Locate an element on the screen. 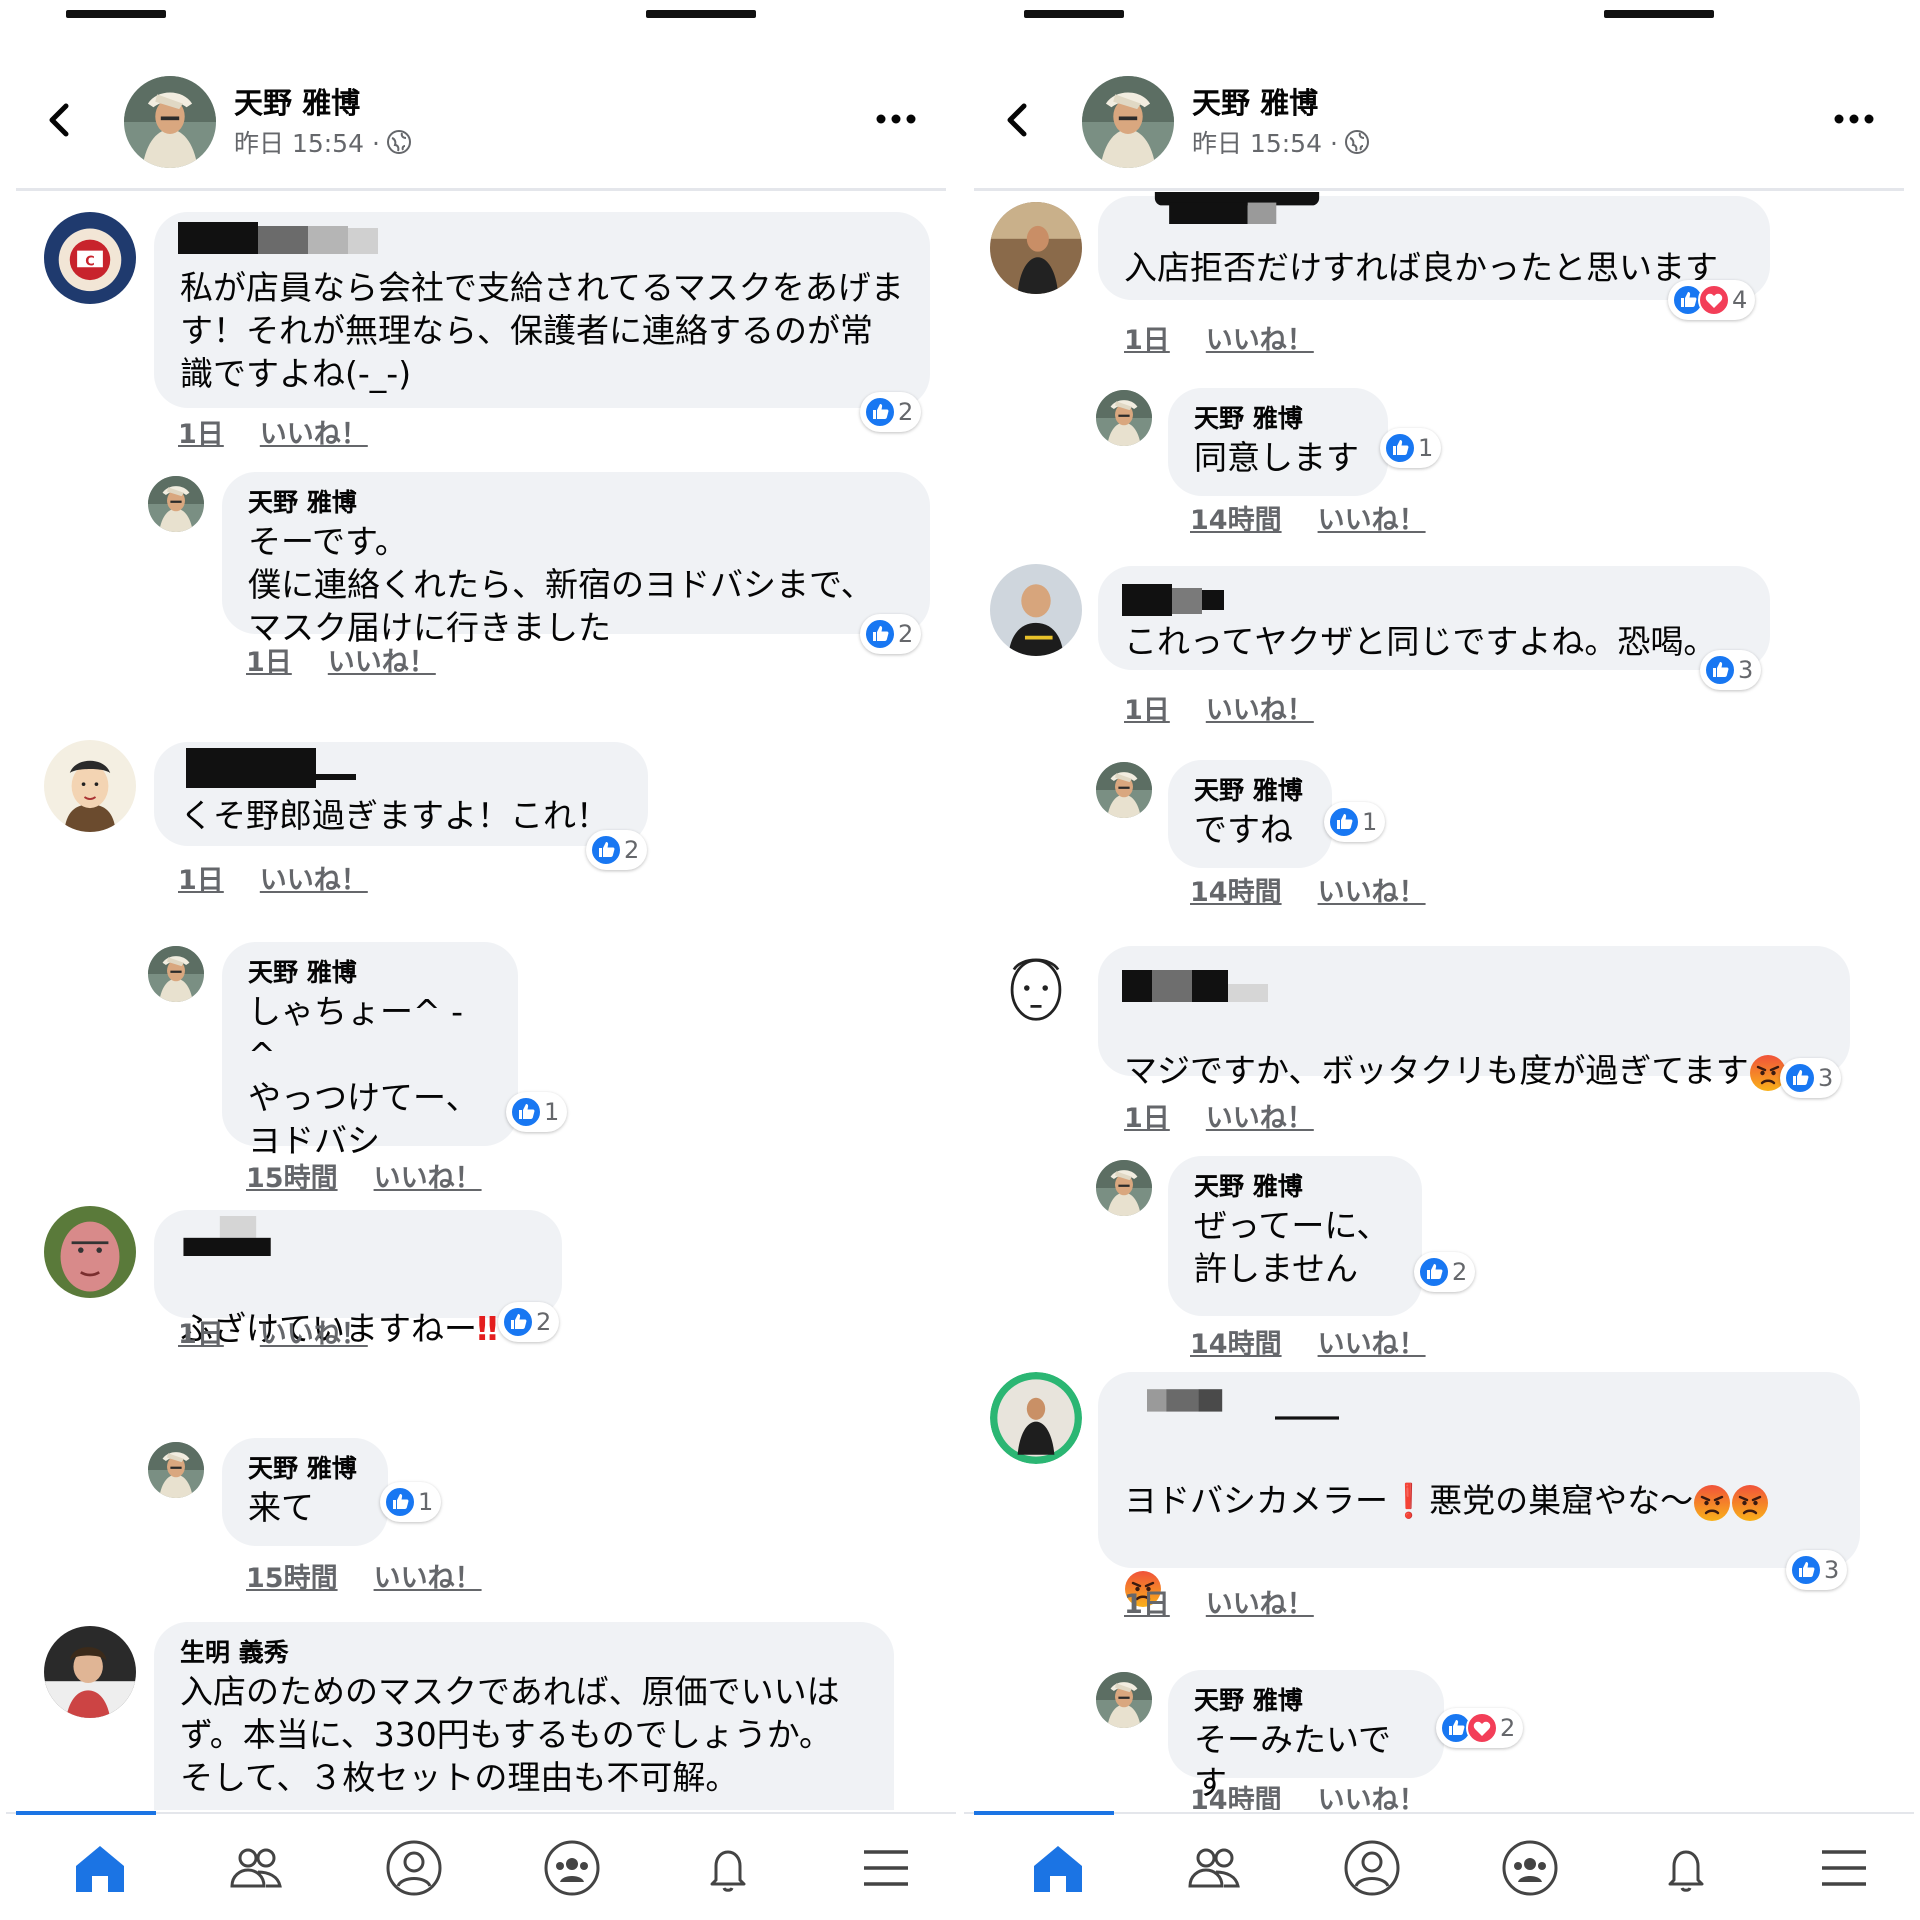  groups-icon is located at coordinates (1530, 1868).